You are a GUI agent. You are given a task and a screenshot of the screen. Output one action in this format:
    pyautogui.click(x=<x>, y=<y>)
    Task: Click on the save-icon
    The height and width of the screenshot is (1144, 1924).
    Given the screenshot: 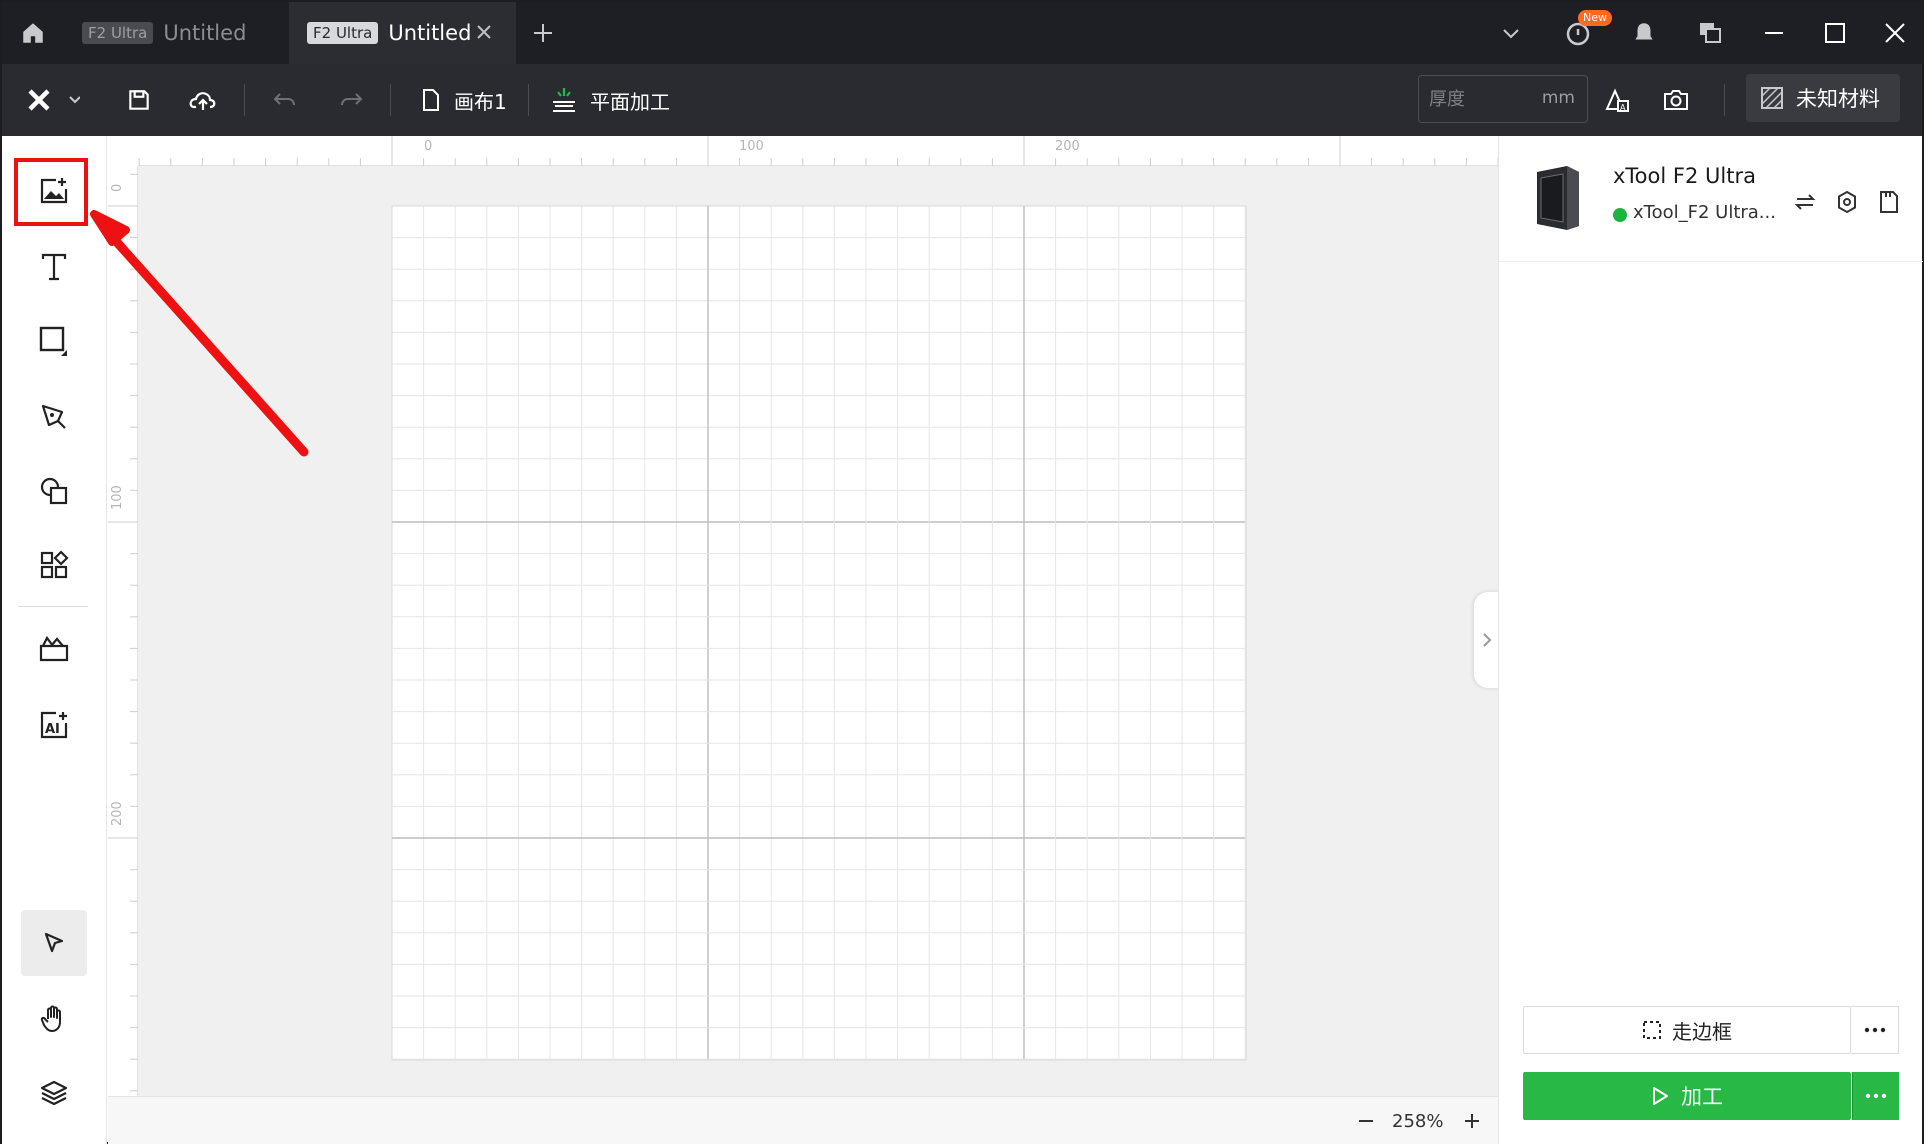 What is the action you would take?
    pyautogui.click(x=139, y=100)
    